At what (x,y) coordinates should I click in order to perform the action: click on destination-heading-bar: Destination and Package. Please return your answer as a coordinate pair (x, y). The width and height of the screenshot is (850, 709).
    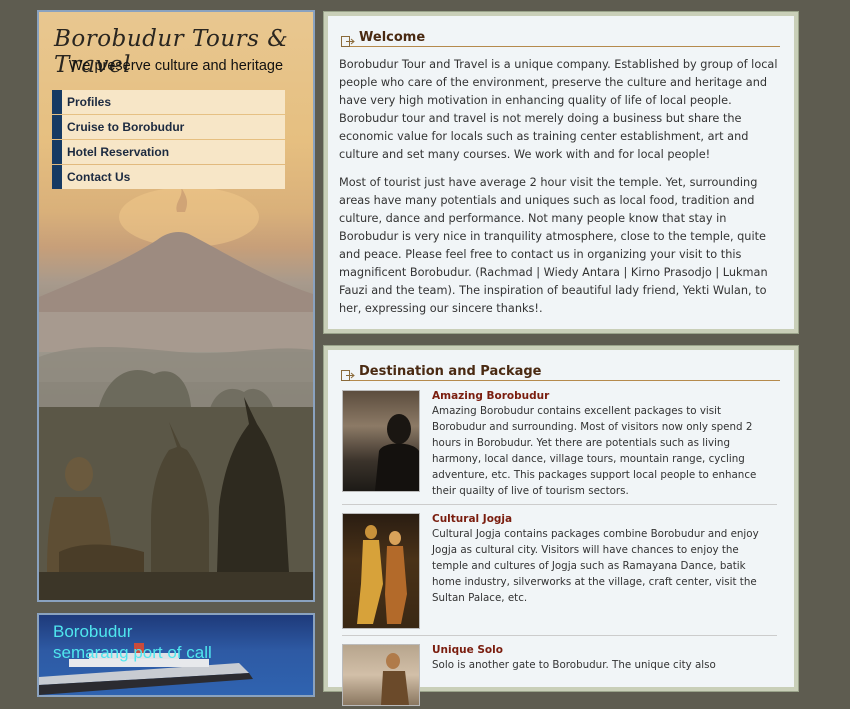
    Looking at the image, I should click on (560, 372).